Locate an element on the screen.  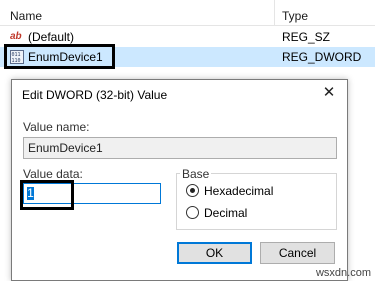
cancel-button: Cancel is located at coordinates (297, 253).